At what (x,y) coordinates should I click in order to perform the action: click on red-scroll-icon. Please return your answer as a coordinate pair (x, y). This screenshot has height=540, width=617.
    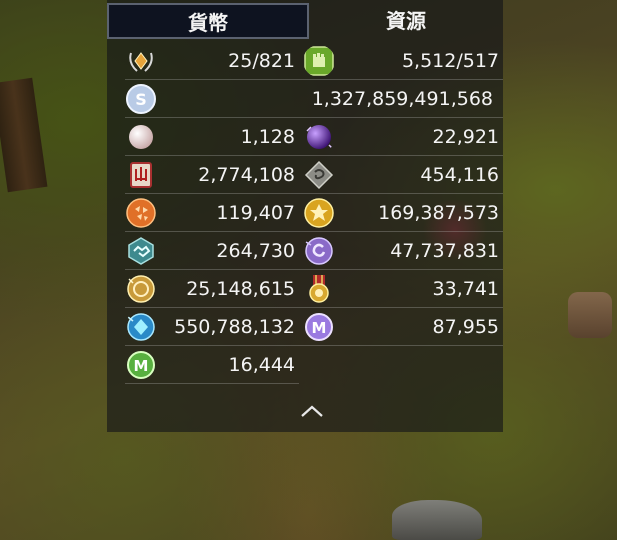
    Looking at the image, I should click on (141, 175).